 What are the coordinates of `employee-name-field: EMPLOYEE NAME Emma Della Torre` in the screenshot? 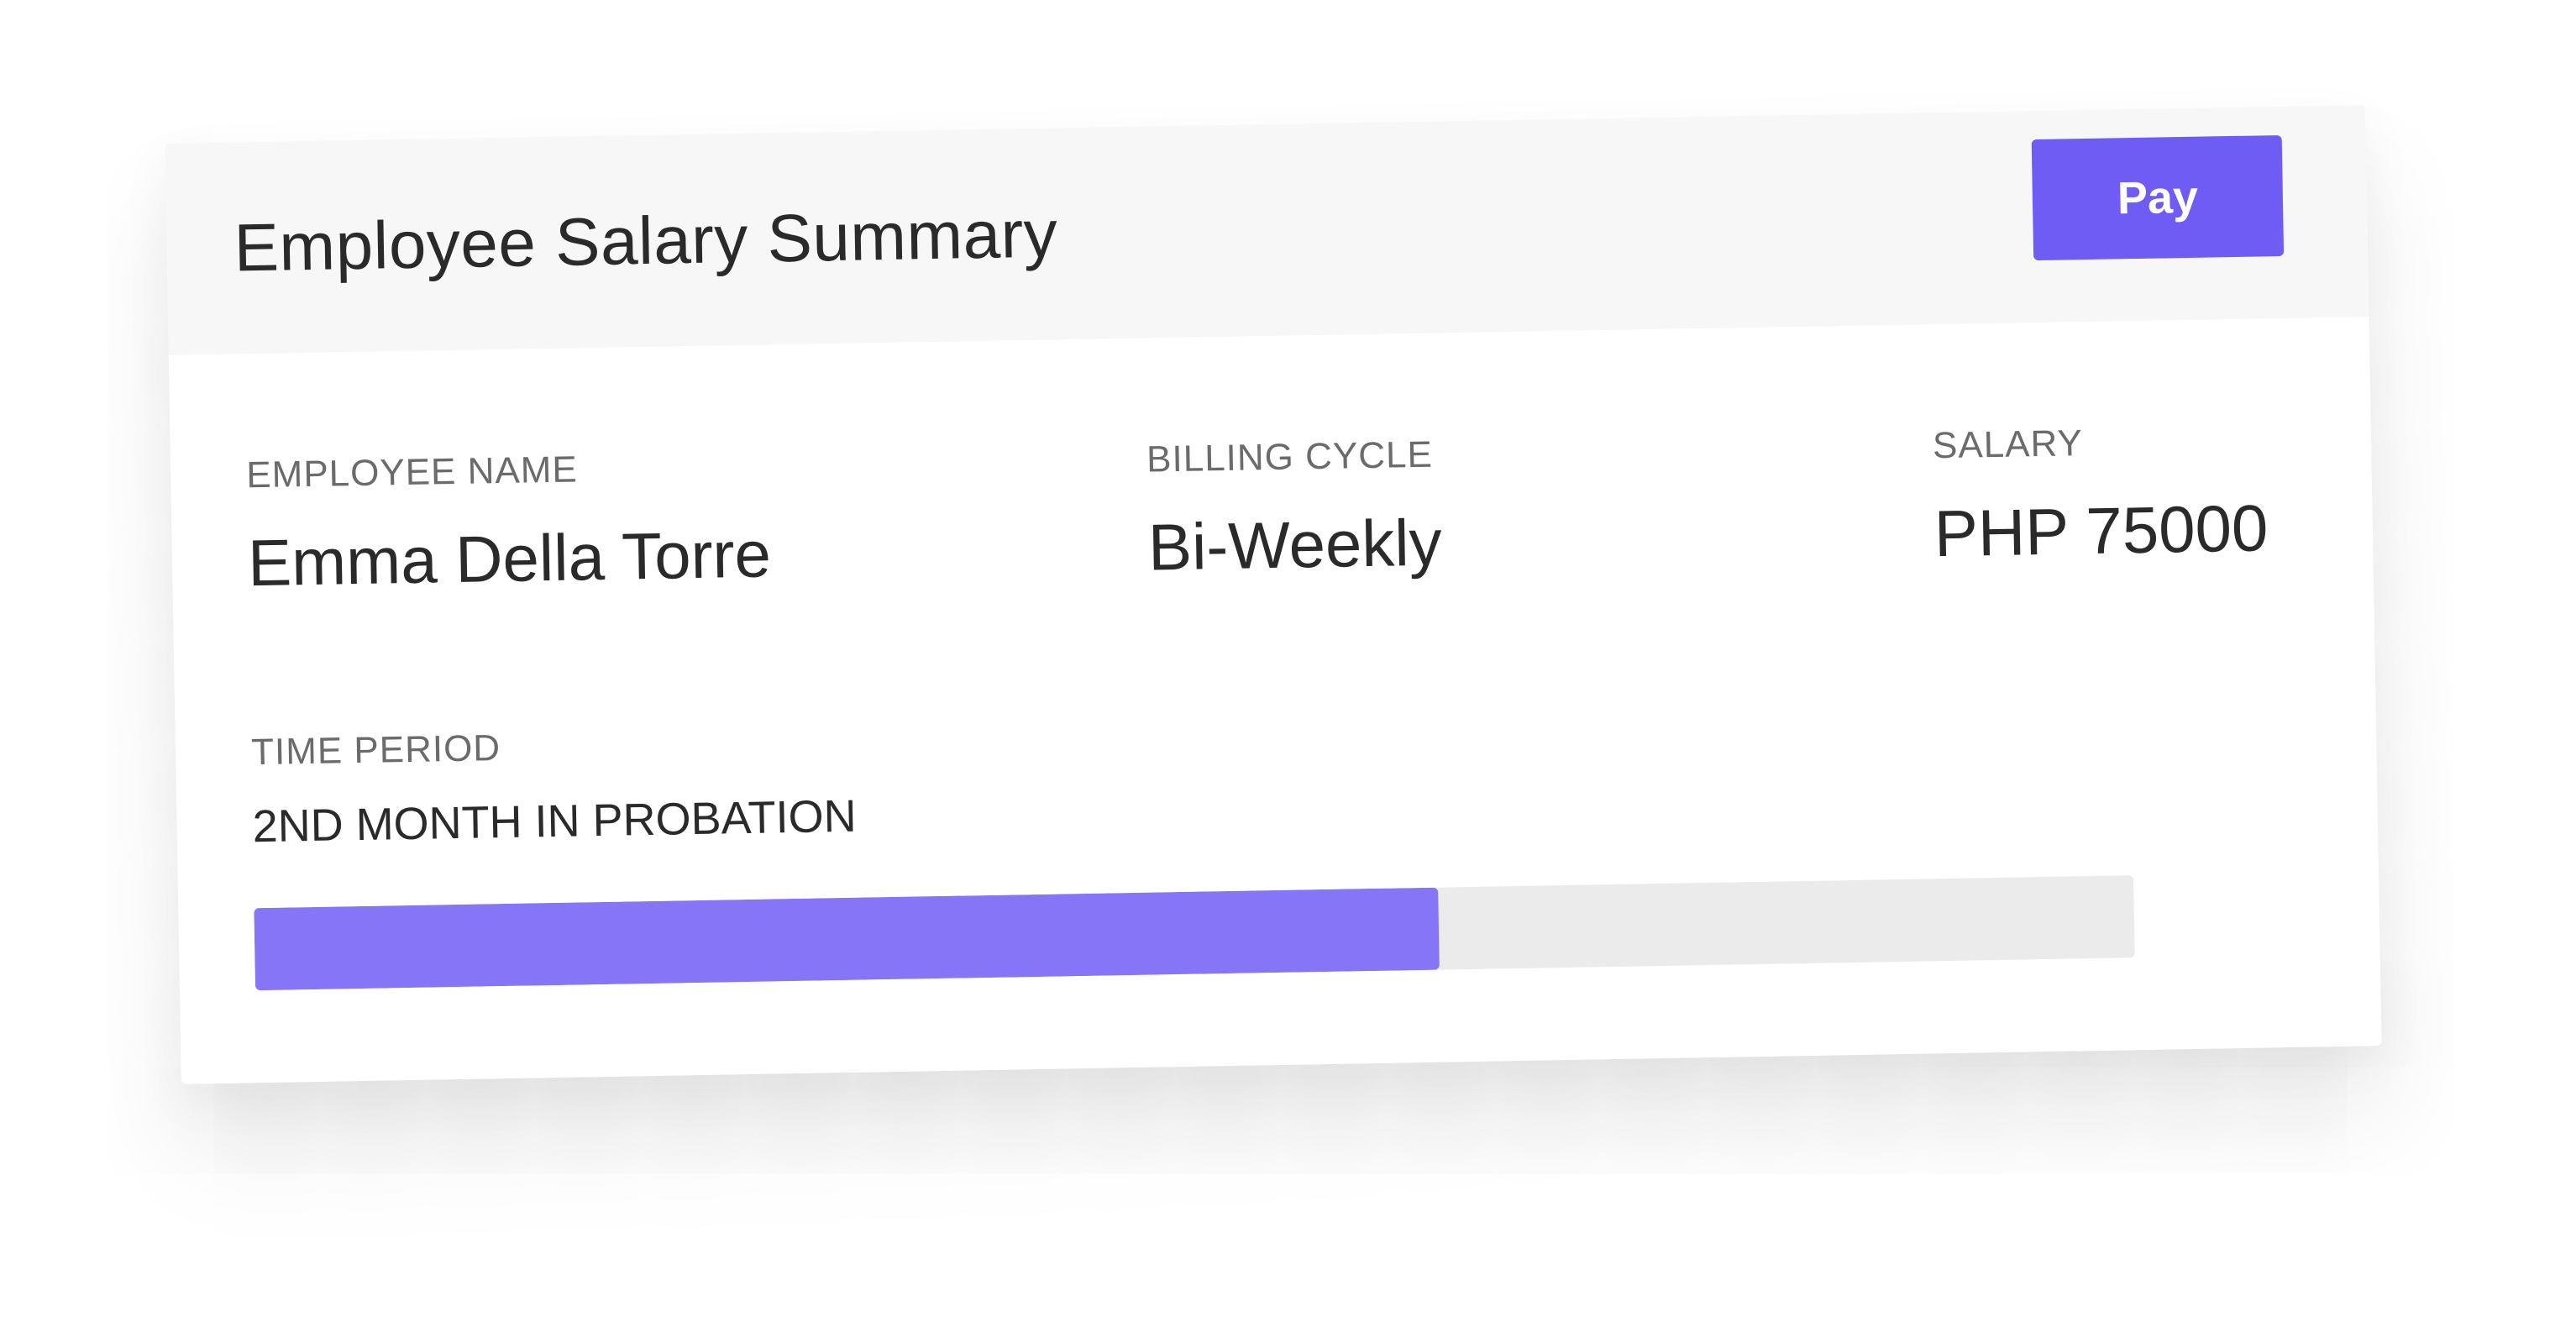 It's located at (509, 523).